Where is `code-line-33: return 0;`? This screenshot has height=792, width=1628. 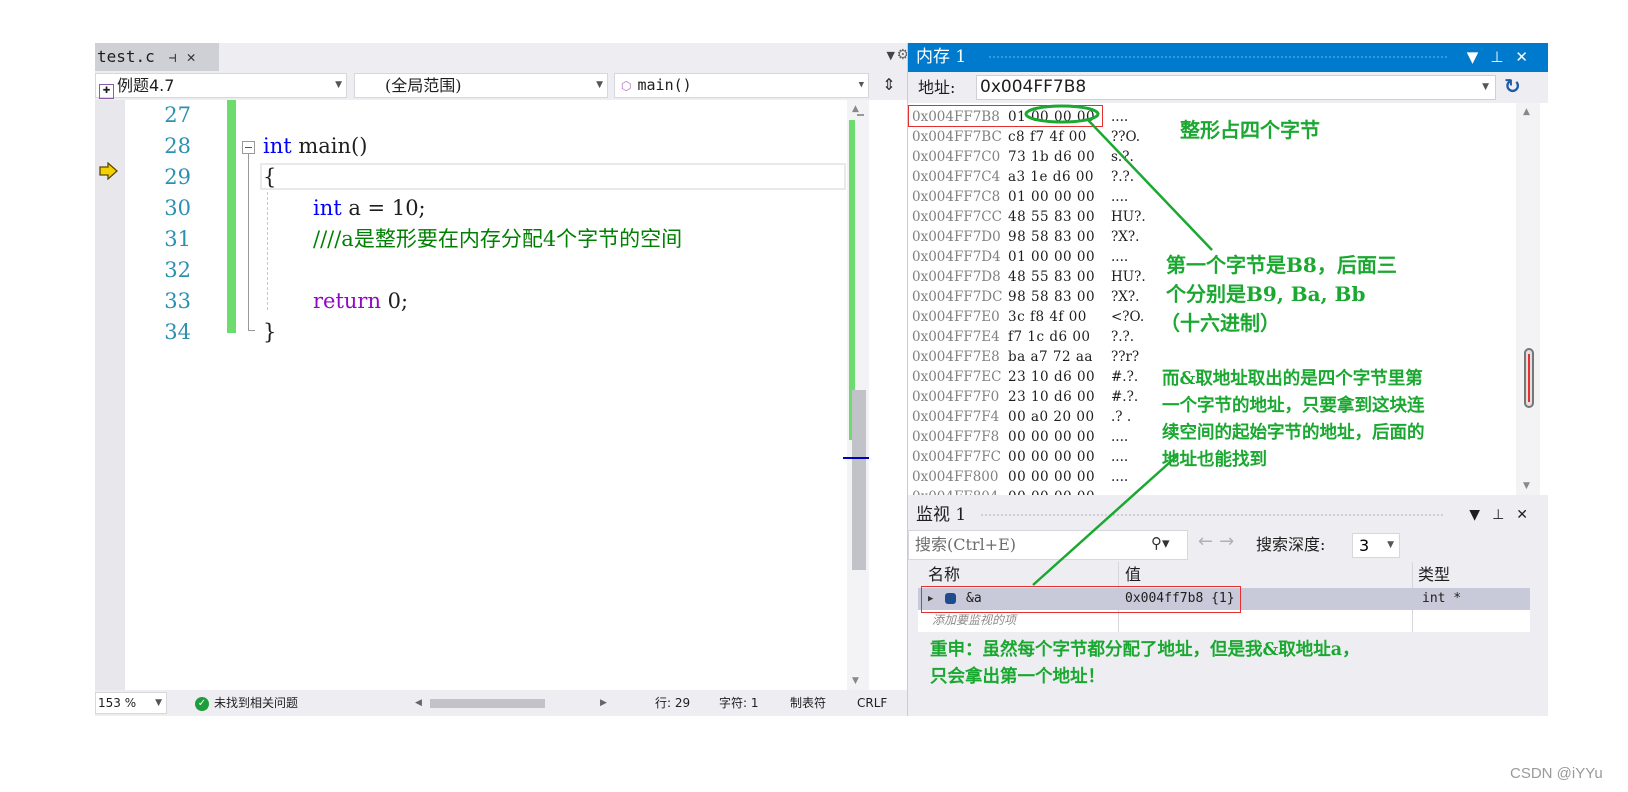
code-line-33: return 0; is located at coordinates (361, 301).